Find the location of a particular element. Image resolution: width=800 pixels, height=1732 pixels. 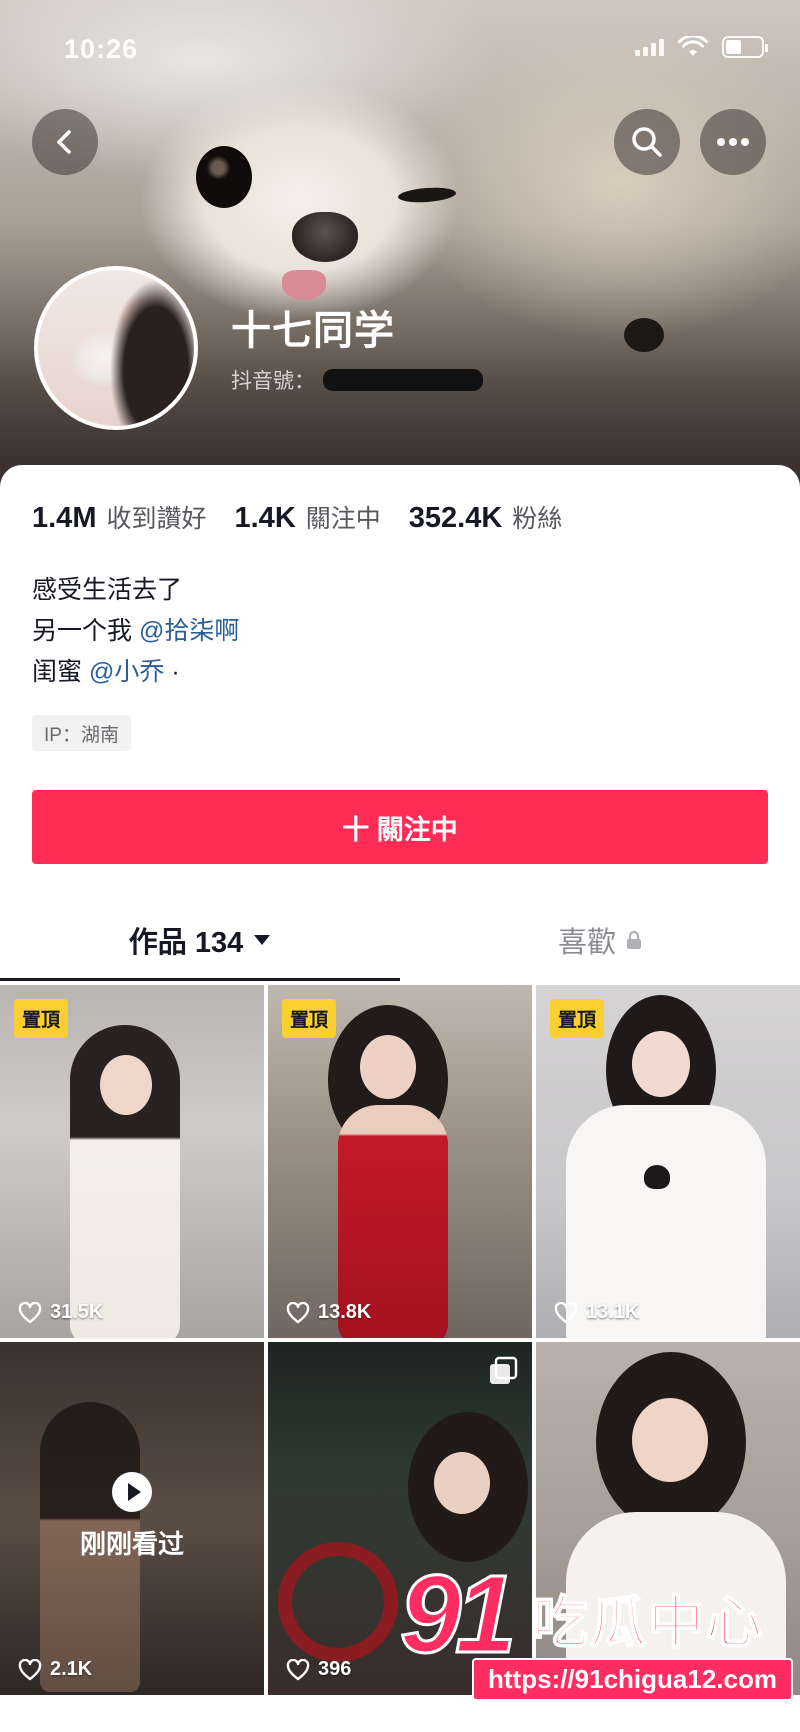

status-icons is located at coordinates (701, 47).